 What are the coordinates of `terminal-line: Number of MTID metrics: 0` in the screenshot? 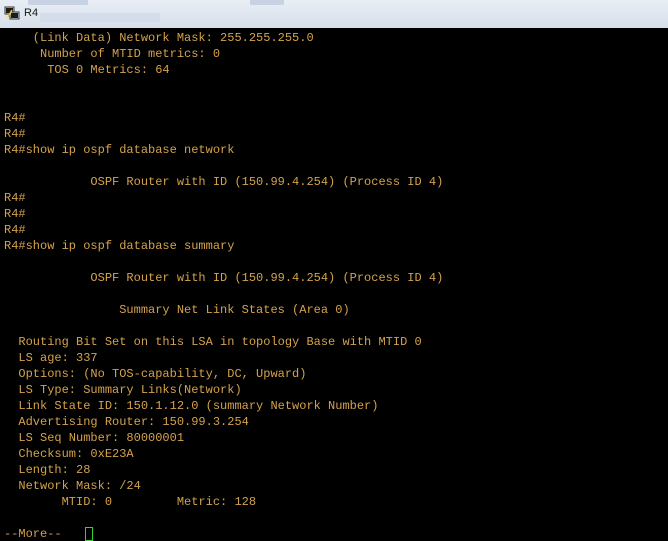 It's located at (112, 54).